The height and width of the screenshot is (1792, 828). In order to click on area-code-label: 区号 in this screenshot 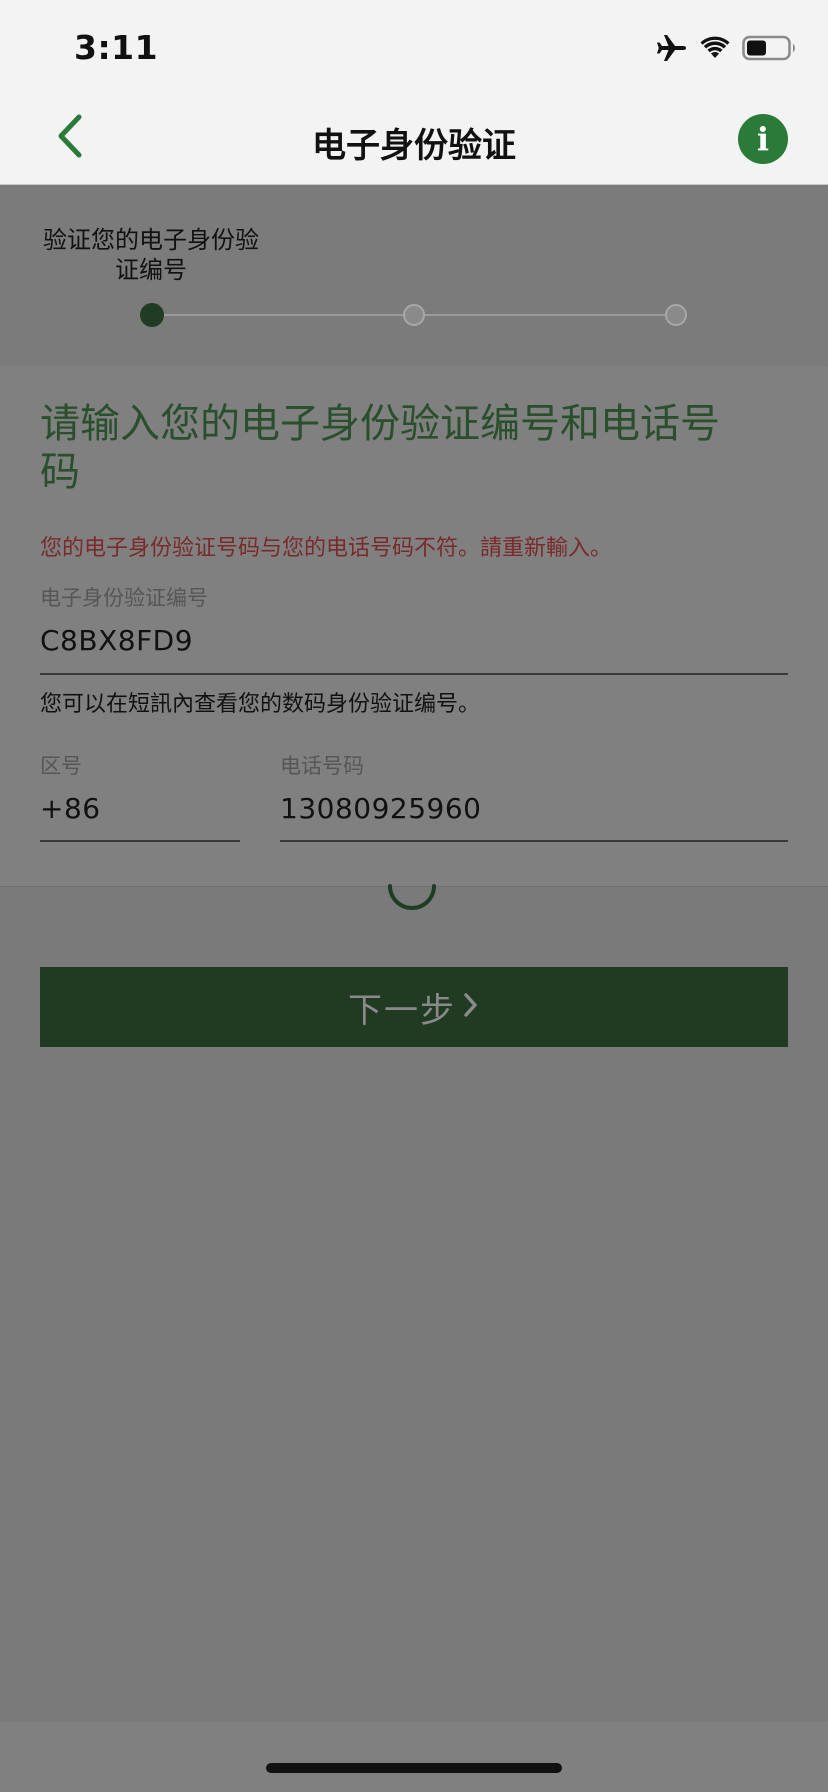, I will do `click(61, 766)`.